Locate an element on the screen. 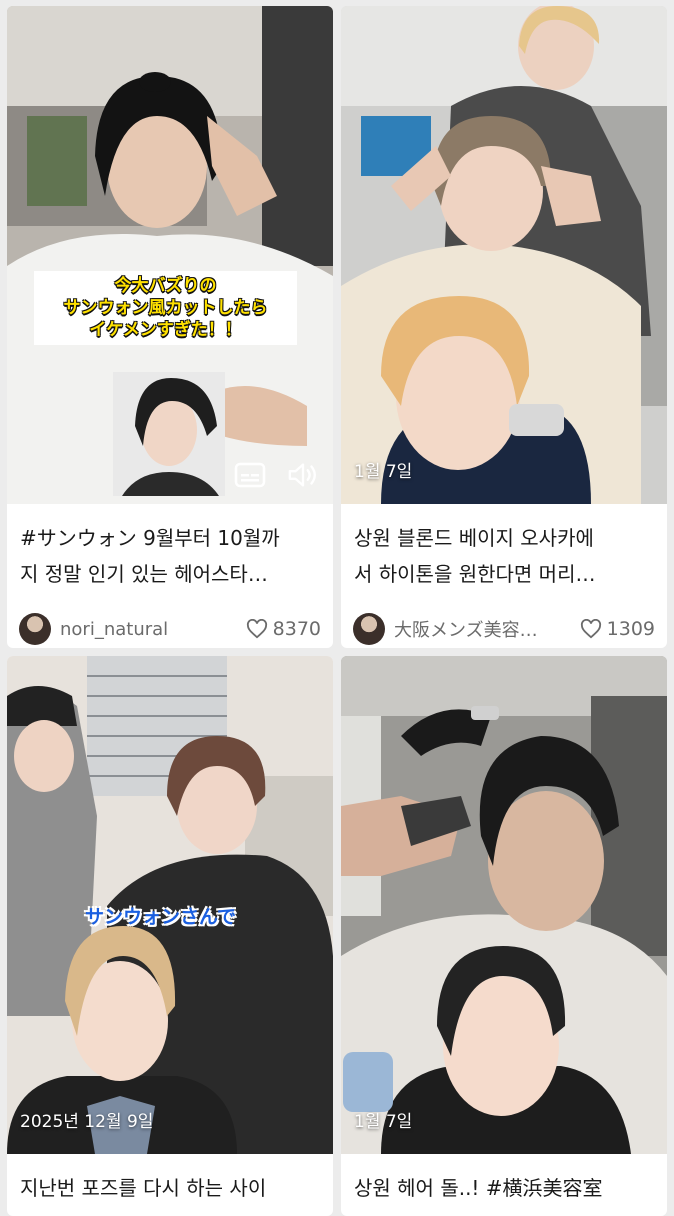 Image resolution: width=674 pixels, height=1216 pixels. overlay-caption-line: イケメンすぎた！！ is located at coordinates (165, 330).